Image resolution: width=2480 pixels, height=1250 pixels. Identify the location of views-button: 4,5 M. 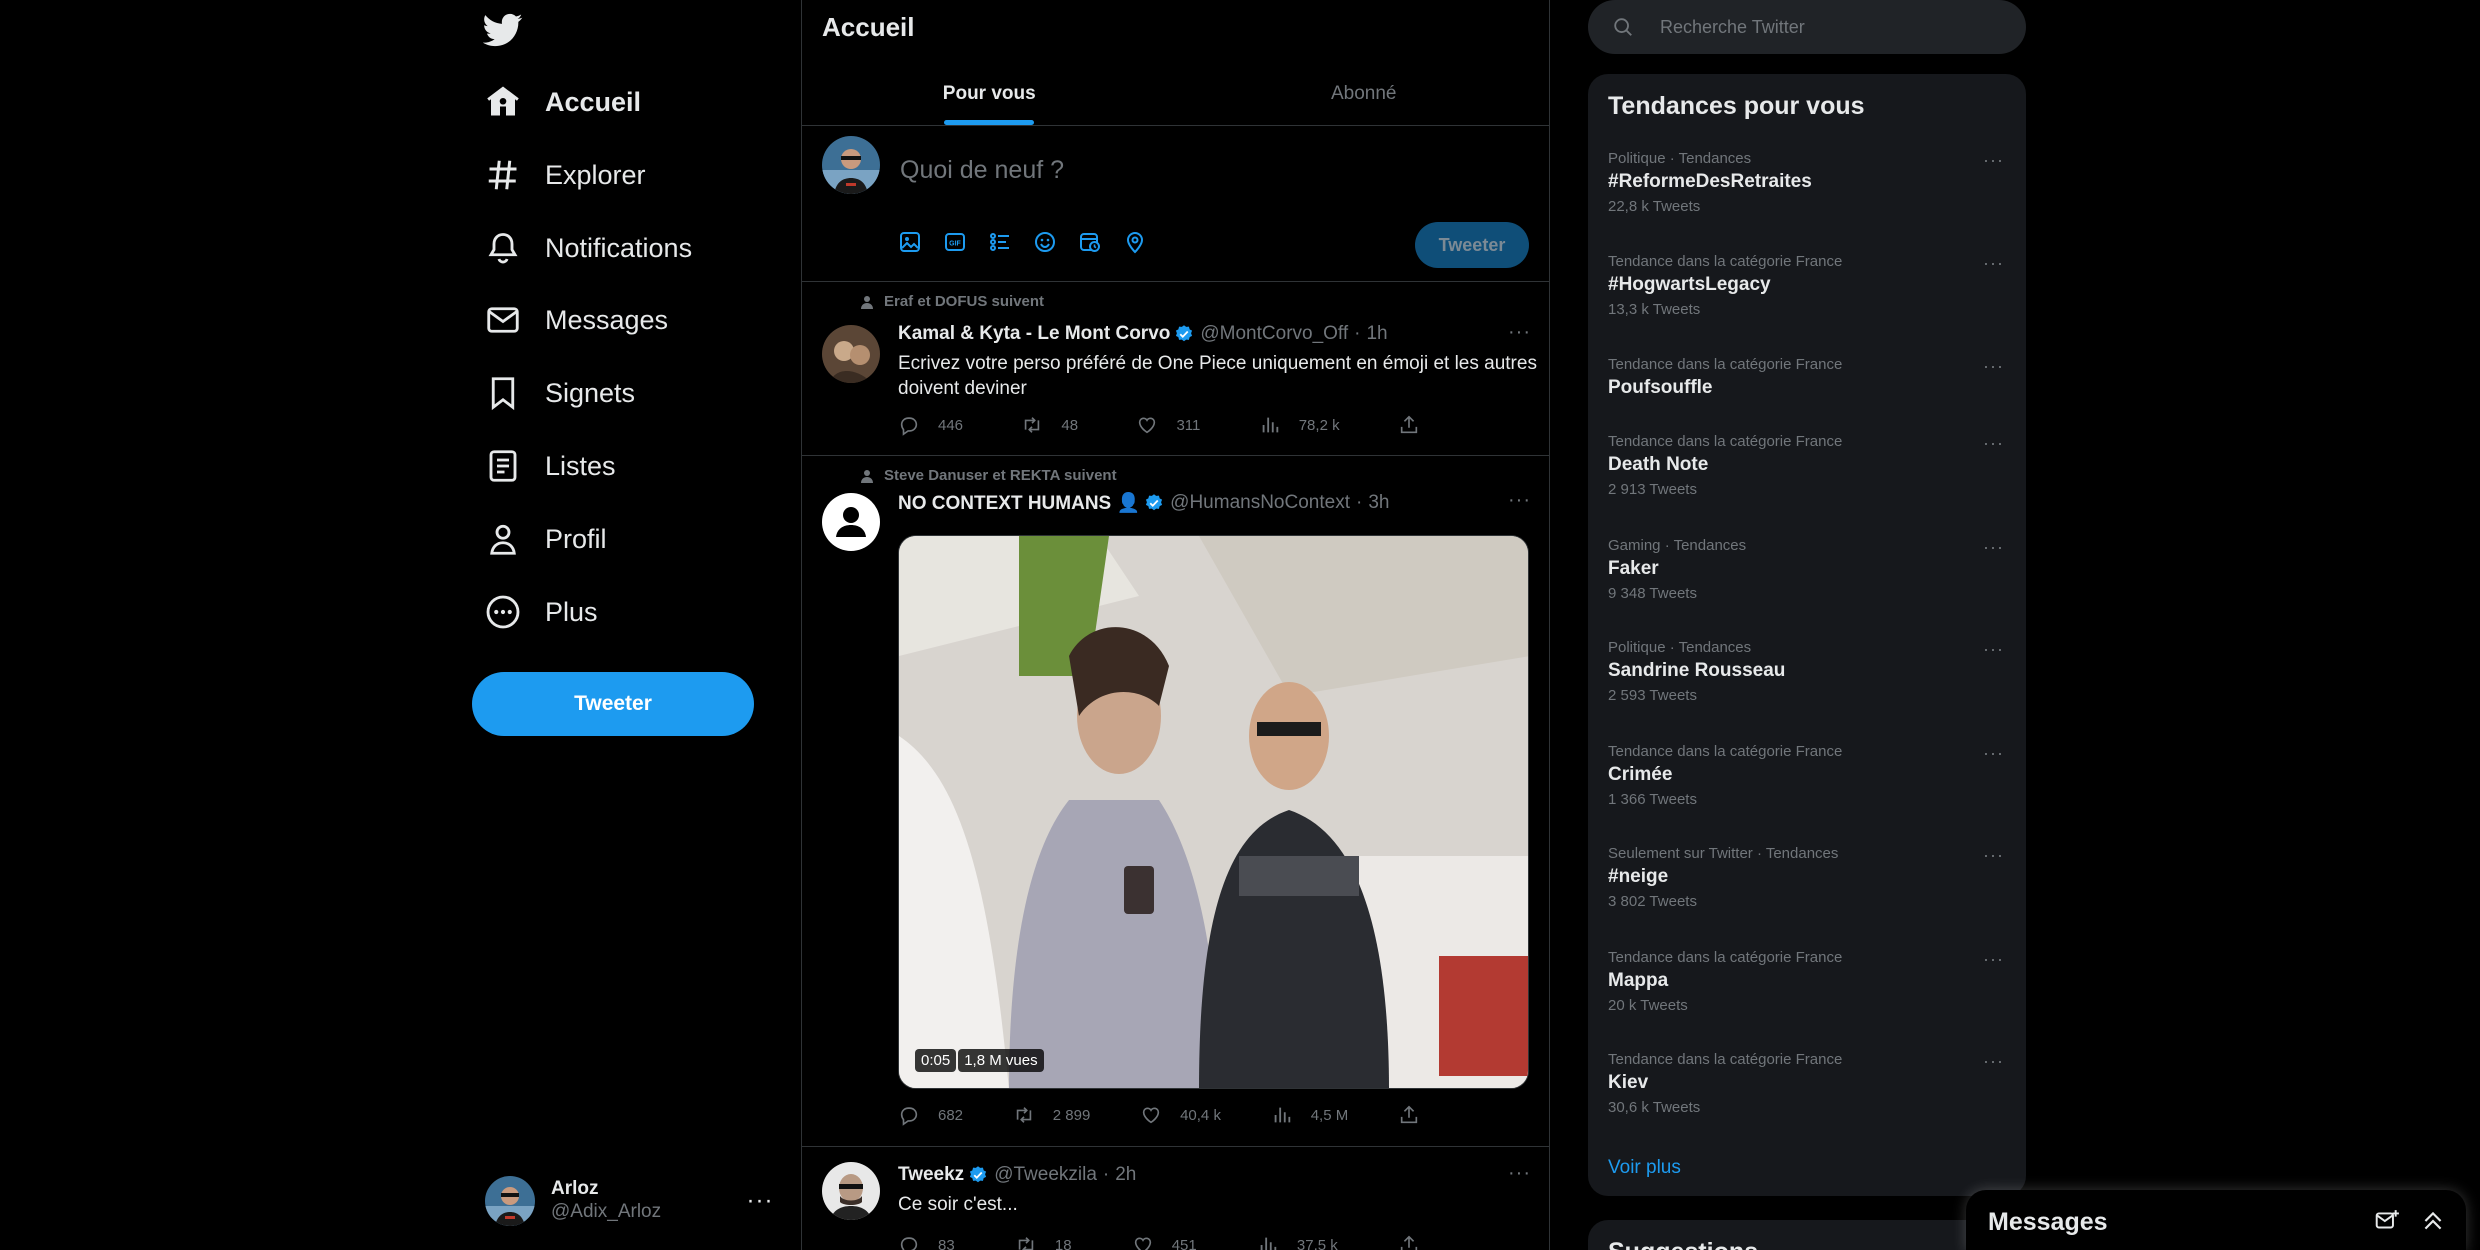
(1310, 1115).